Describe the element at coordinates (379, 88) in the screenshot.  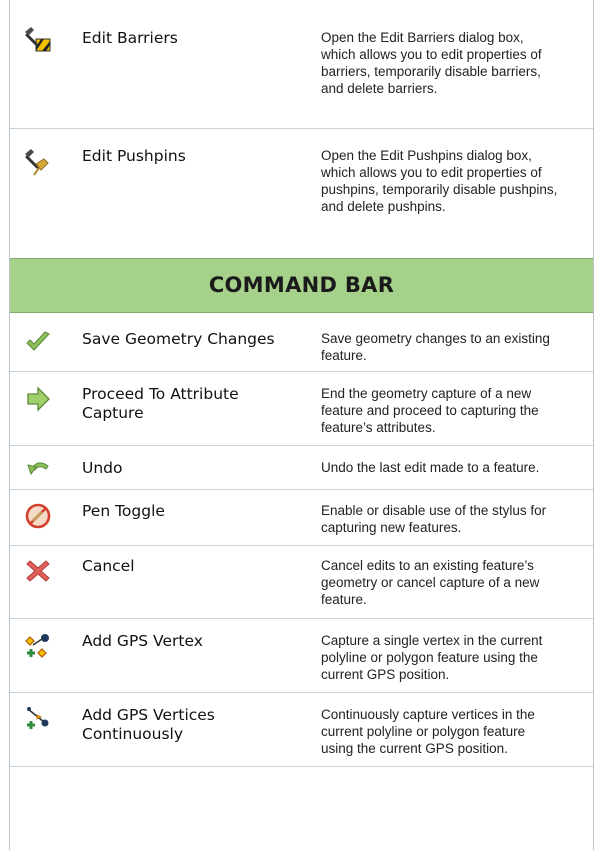
I see `description-line: and delete barriers.` at that location.